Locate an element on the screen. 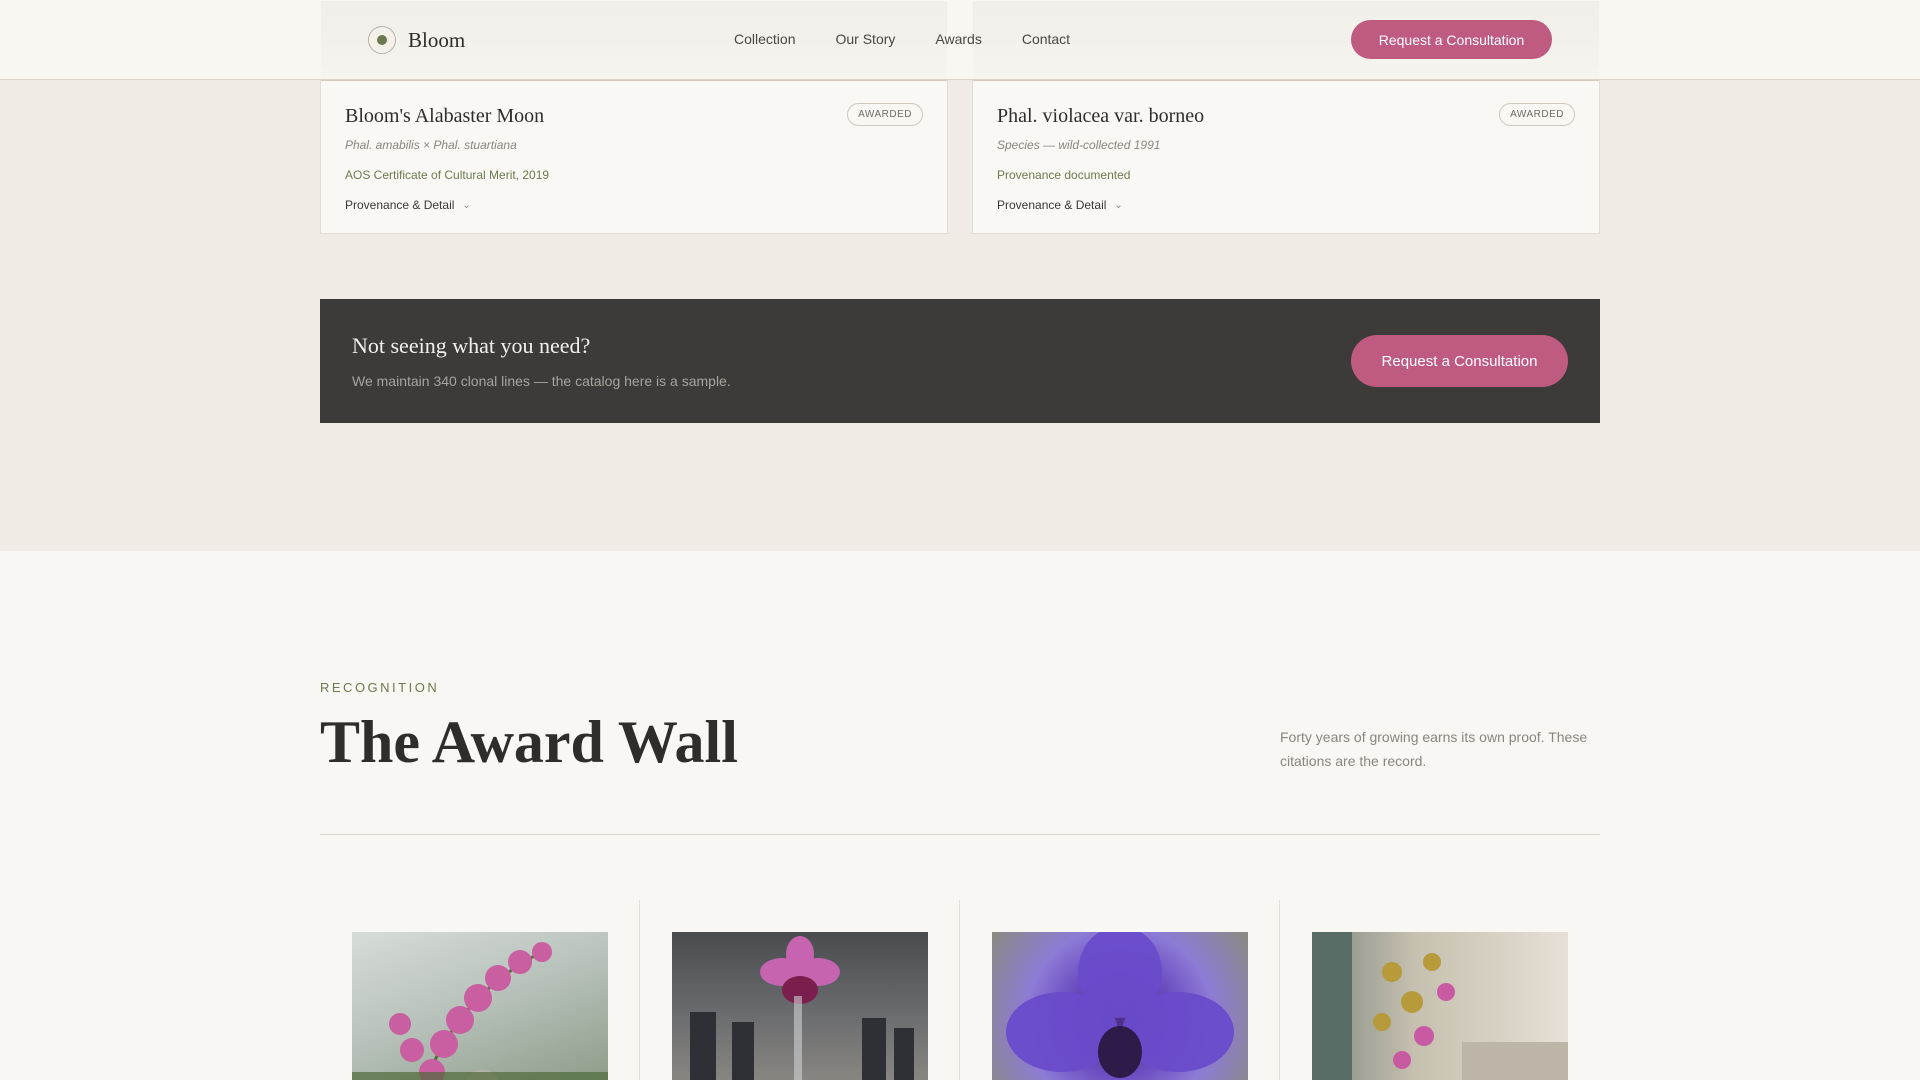 The height and width of the screenshot is (1080, 1920). banner-title: Not seeing what you need? is located at coordinates (471, 345).